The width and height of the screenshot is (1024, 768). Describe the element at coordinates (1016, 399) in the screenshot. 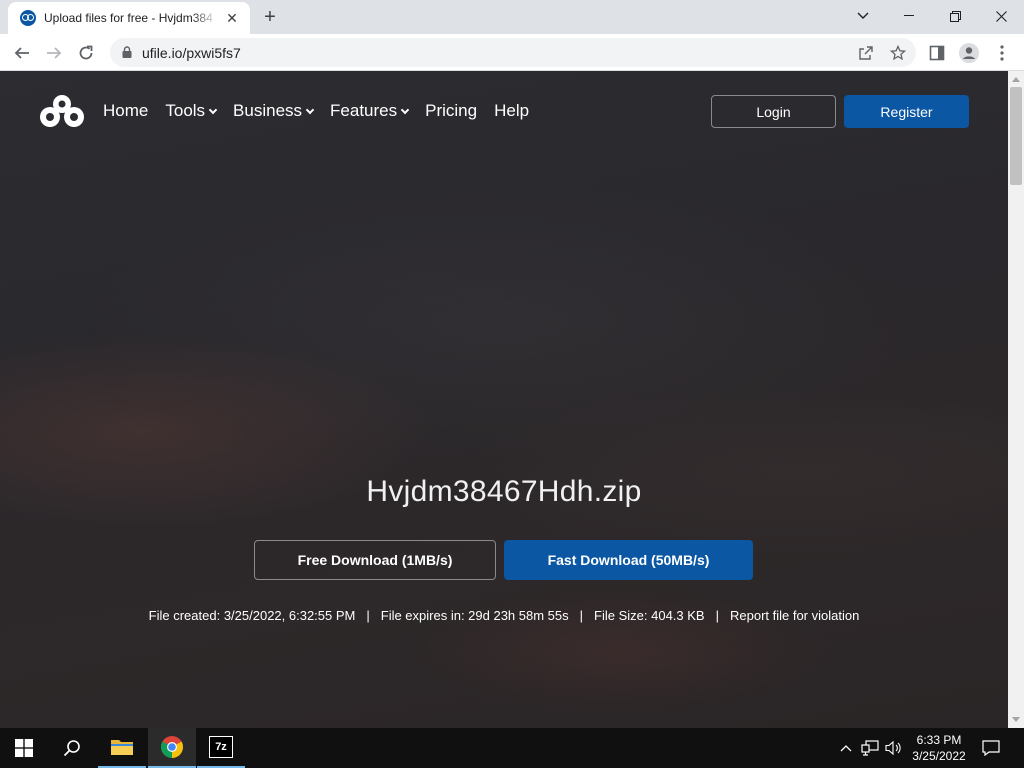

I see `page-scrollbar` at that location.